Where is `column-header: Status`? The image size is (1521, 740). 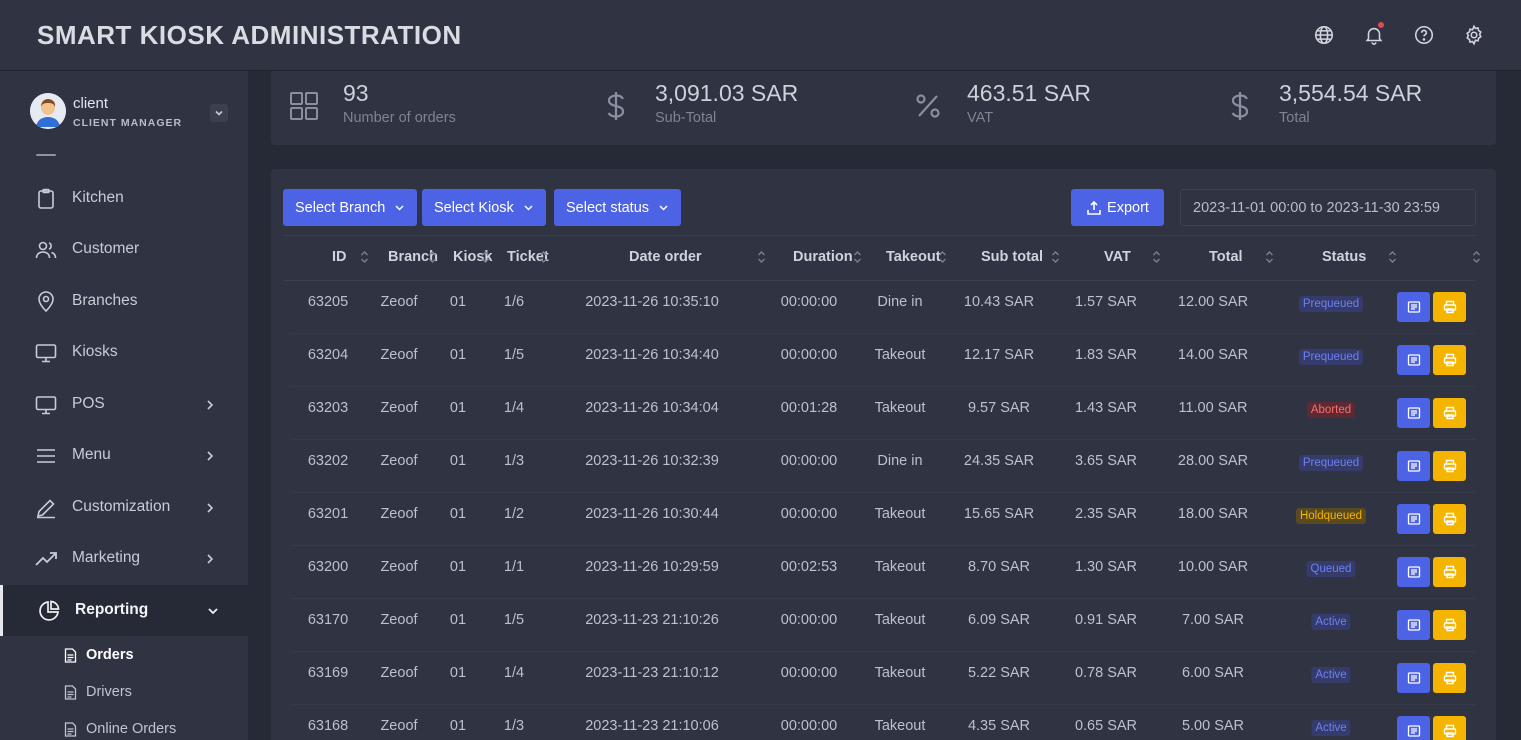 column-header: Status is located at coordinates (1344, 257).